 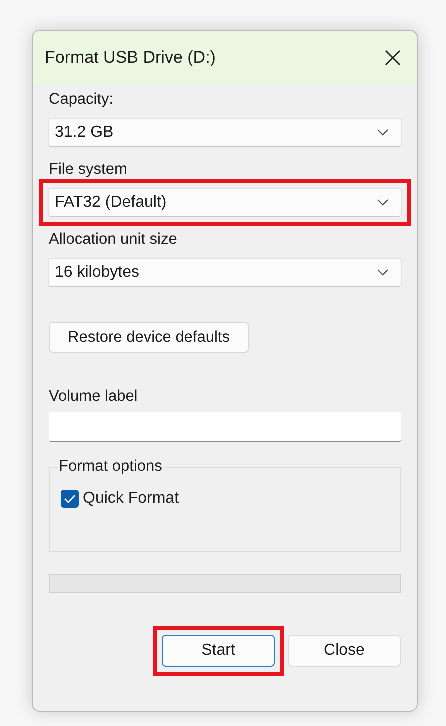 What do you see at coordinates (113, 240) in the screenshot?
I see `field-label: Allocation unit size` at bounding box center [113, 240].